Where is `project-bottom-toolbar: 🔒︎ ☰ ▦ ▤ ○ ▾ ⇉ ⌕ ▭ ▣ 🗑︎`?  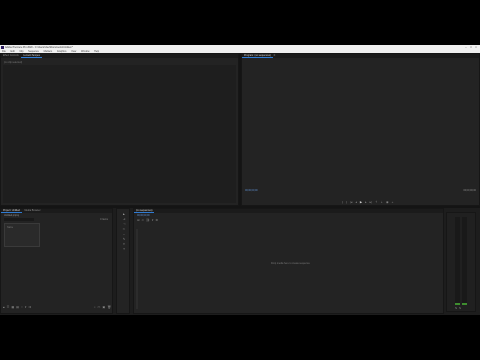
project-bottom-toolbar: 🔒︎ ☰ ▦ ▤ ○ ▾ ⇉ ⌕ ▭ ▣ 🗑︎ is located at coordinates (57, 308).